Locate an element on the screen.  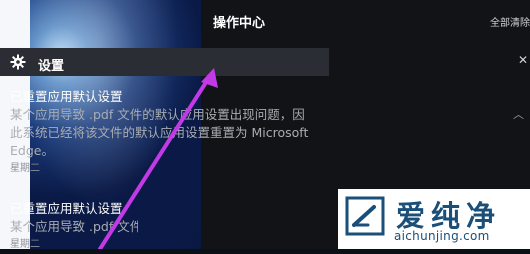
watermark-logo: 爱纯净 aichunjing.com is located at coordinates (434, 219).